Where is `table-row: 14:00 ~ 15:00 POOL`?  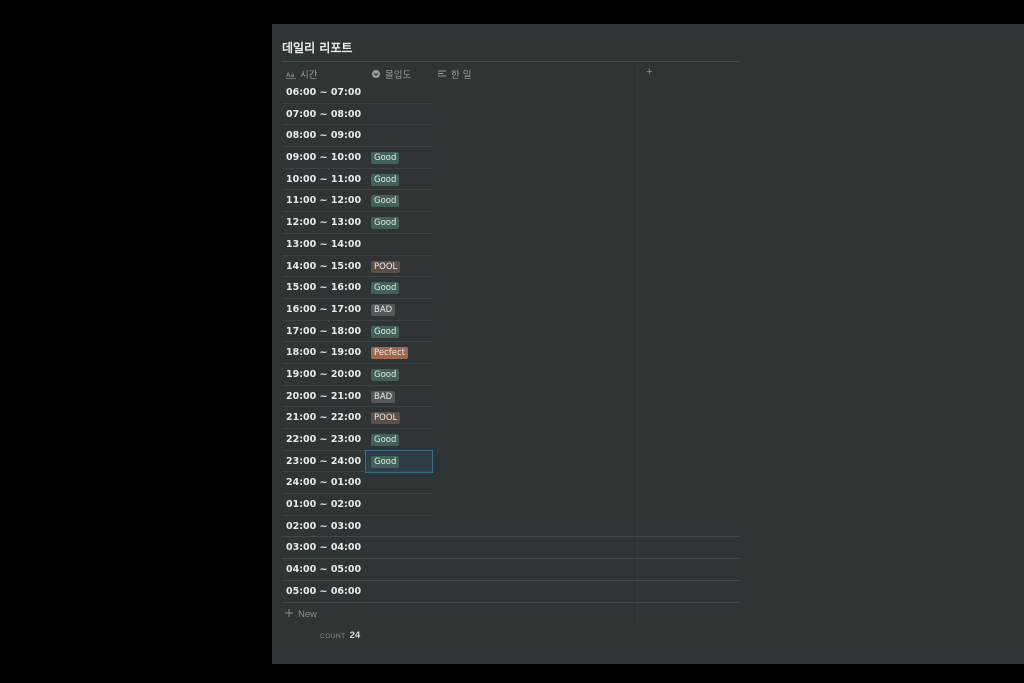 table-row: 14:00 ~ 15:00 POOL is located at coordinates (511, 267).